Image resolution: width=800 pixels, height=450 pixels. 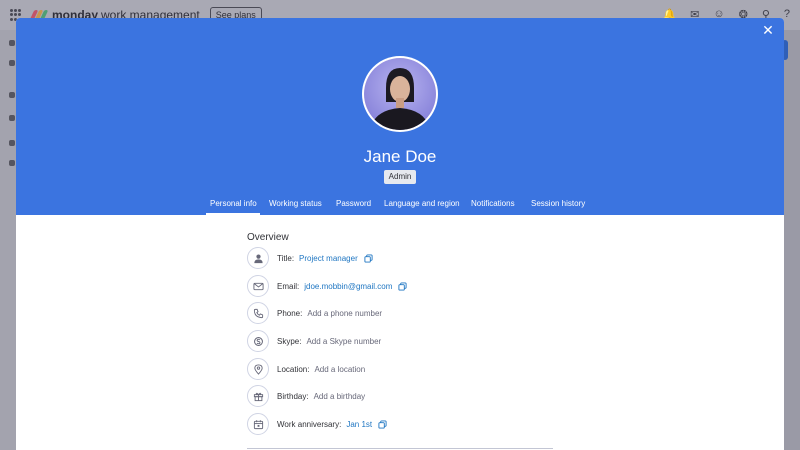 What do you see at coordinates (344, 313) in the screenshot?
I see `add-phone-link: Add a phone number` at bounding box center [344, 313].